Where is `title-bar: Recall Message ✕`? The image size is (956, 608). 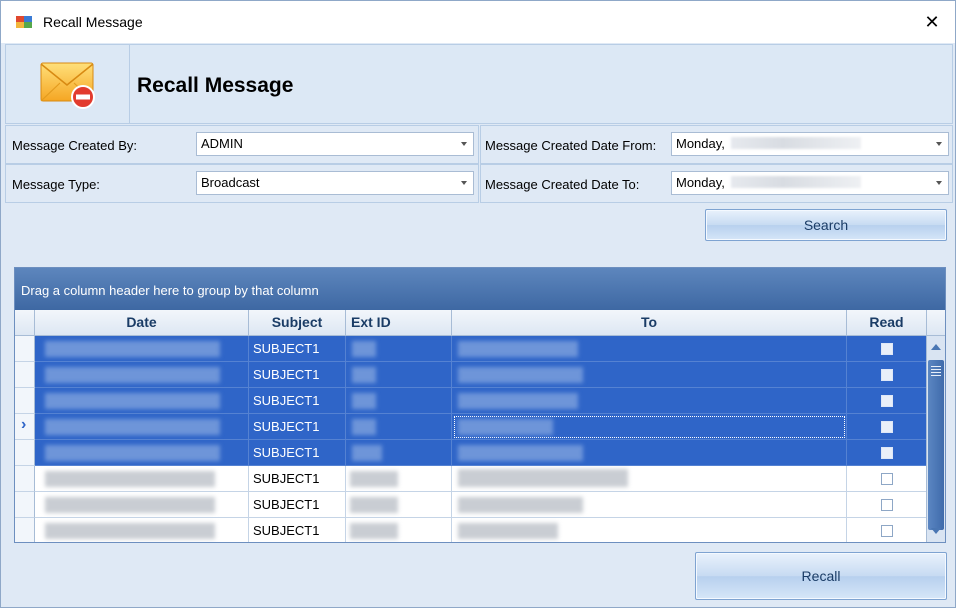 title-bar: Recall Message ✕ is located at coordinates (478, 22).